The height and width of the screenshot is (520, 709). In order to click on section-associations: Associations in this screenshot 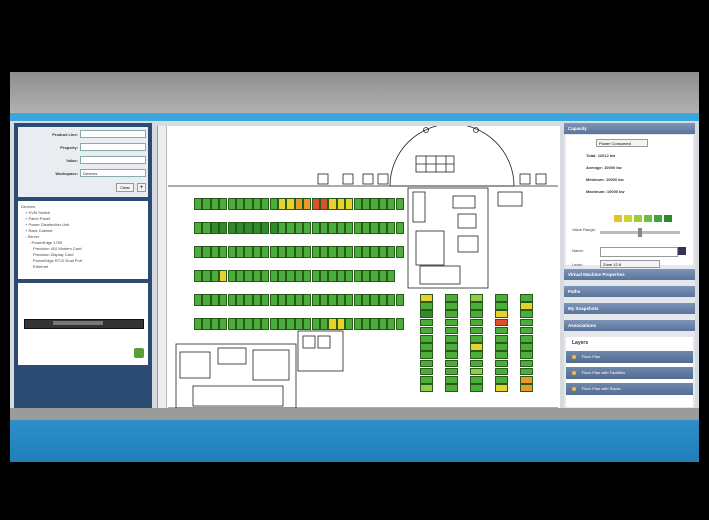, I will do `click(629, 325)`.